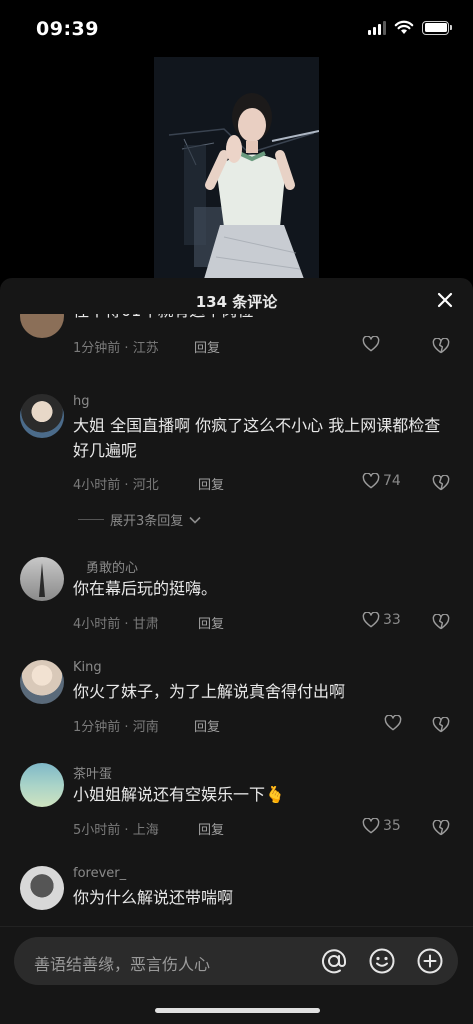 This screenshot has height=1024, width=473. I want to click on expand-replies-button: 展开3条回复, so click(139, 519).